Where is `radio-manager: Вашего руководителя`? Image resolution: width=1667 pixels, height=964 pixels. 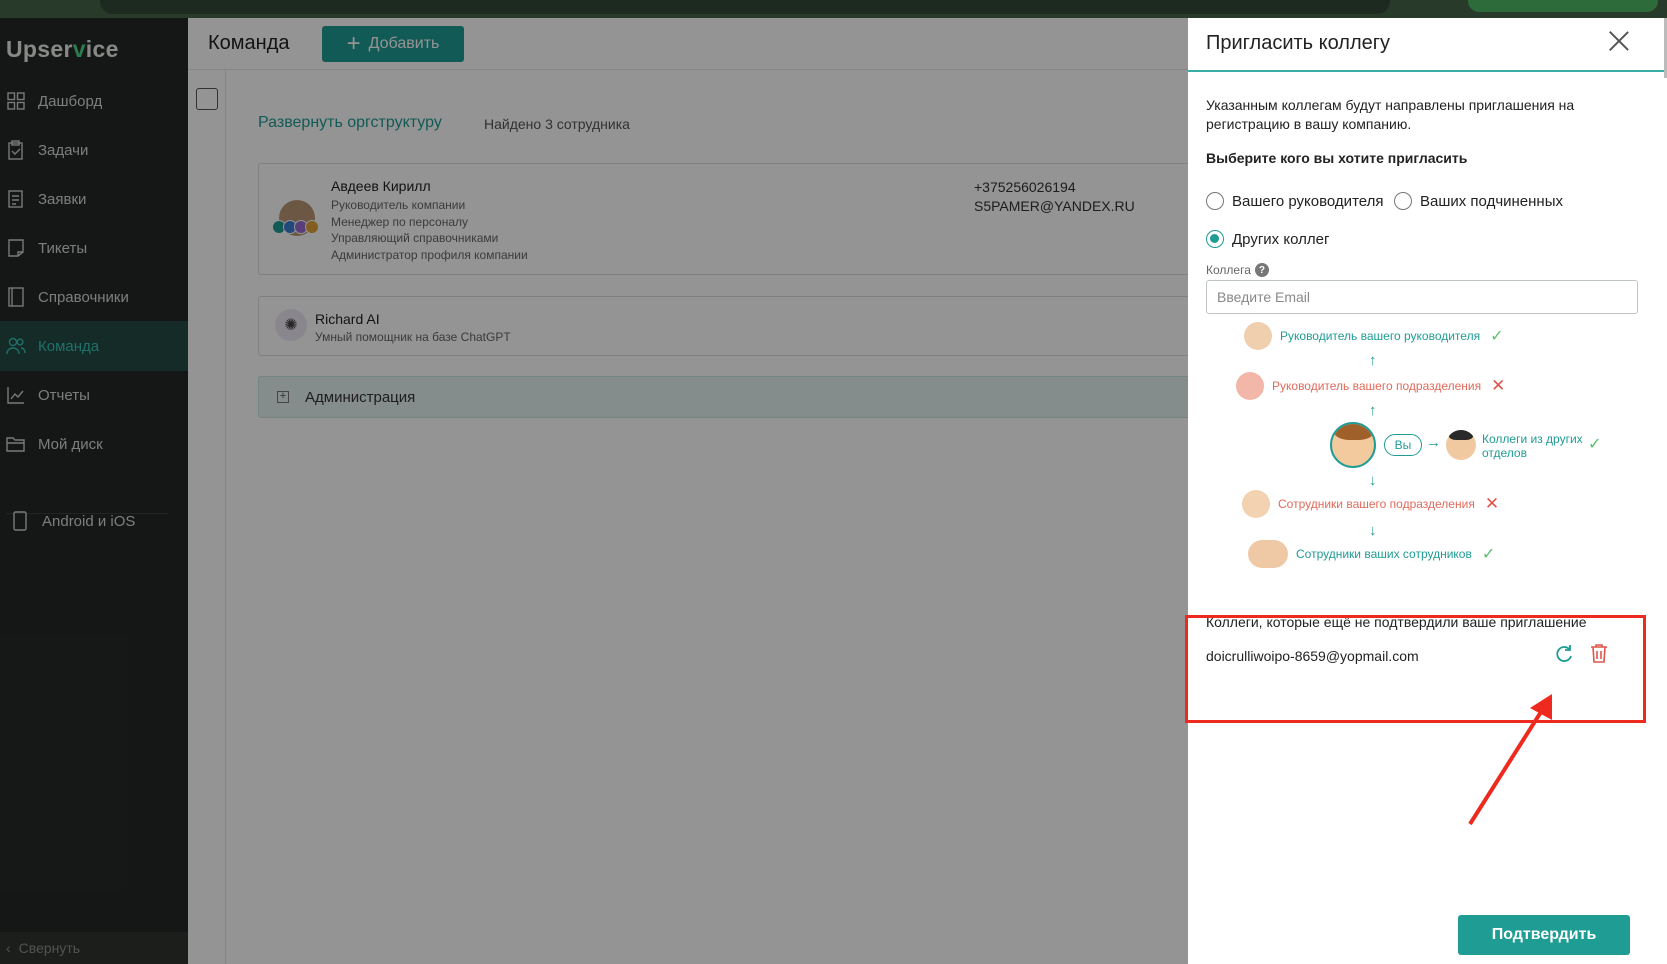 radio-manager: Вашего руководителя is located at coordinates (1295, 201).